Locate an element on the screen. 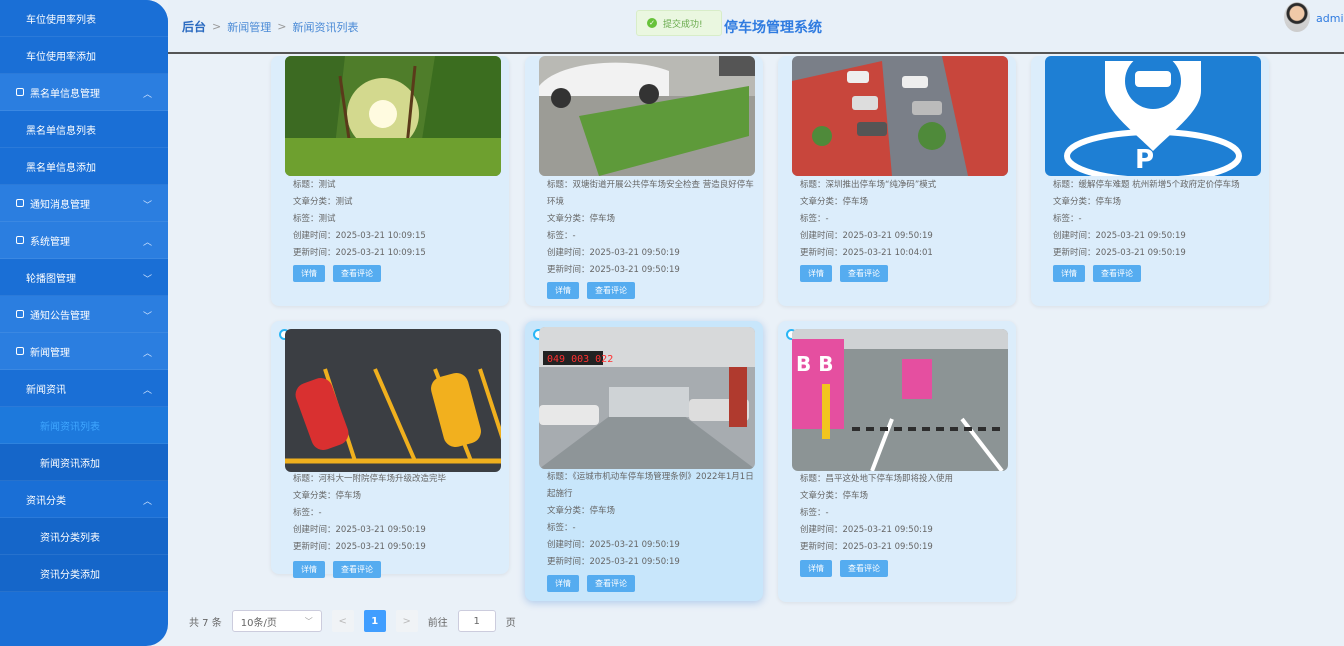  sidebar-item-announcements: 通知公告管理 ﹀ is located at coordinates (84, 314).